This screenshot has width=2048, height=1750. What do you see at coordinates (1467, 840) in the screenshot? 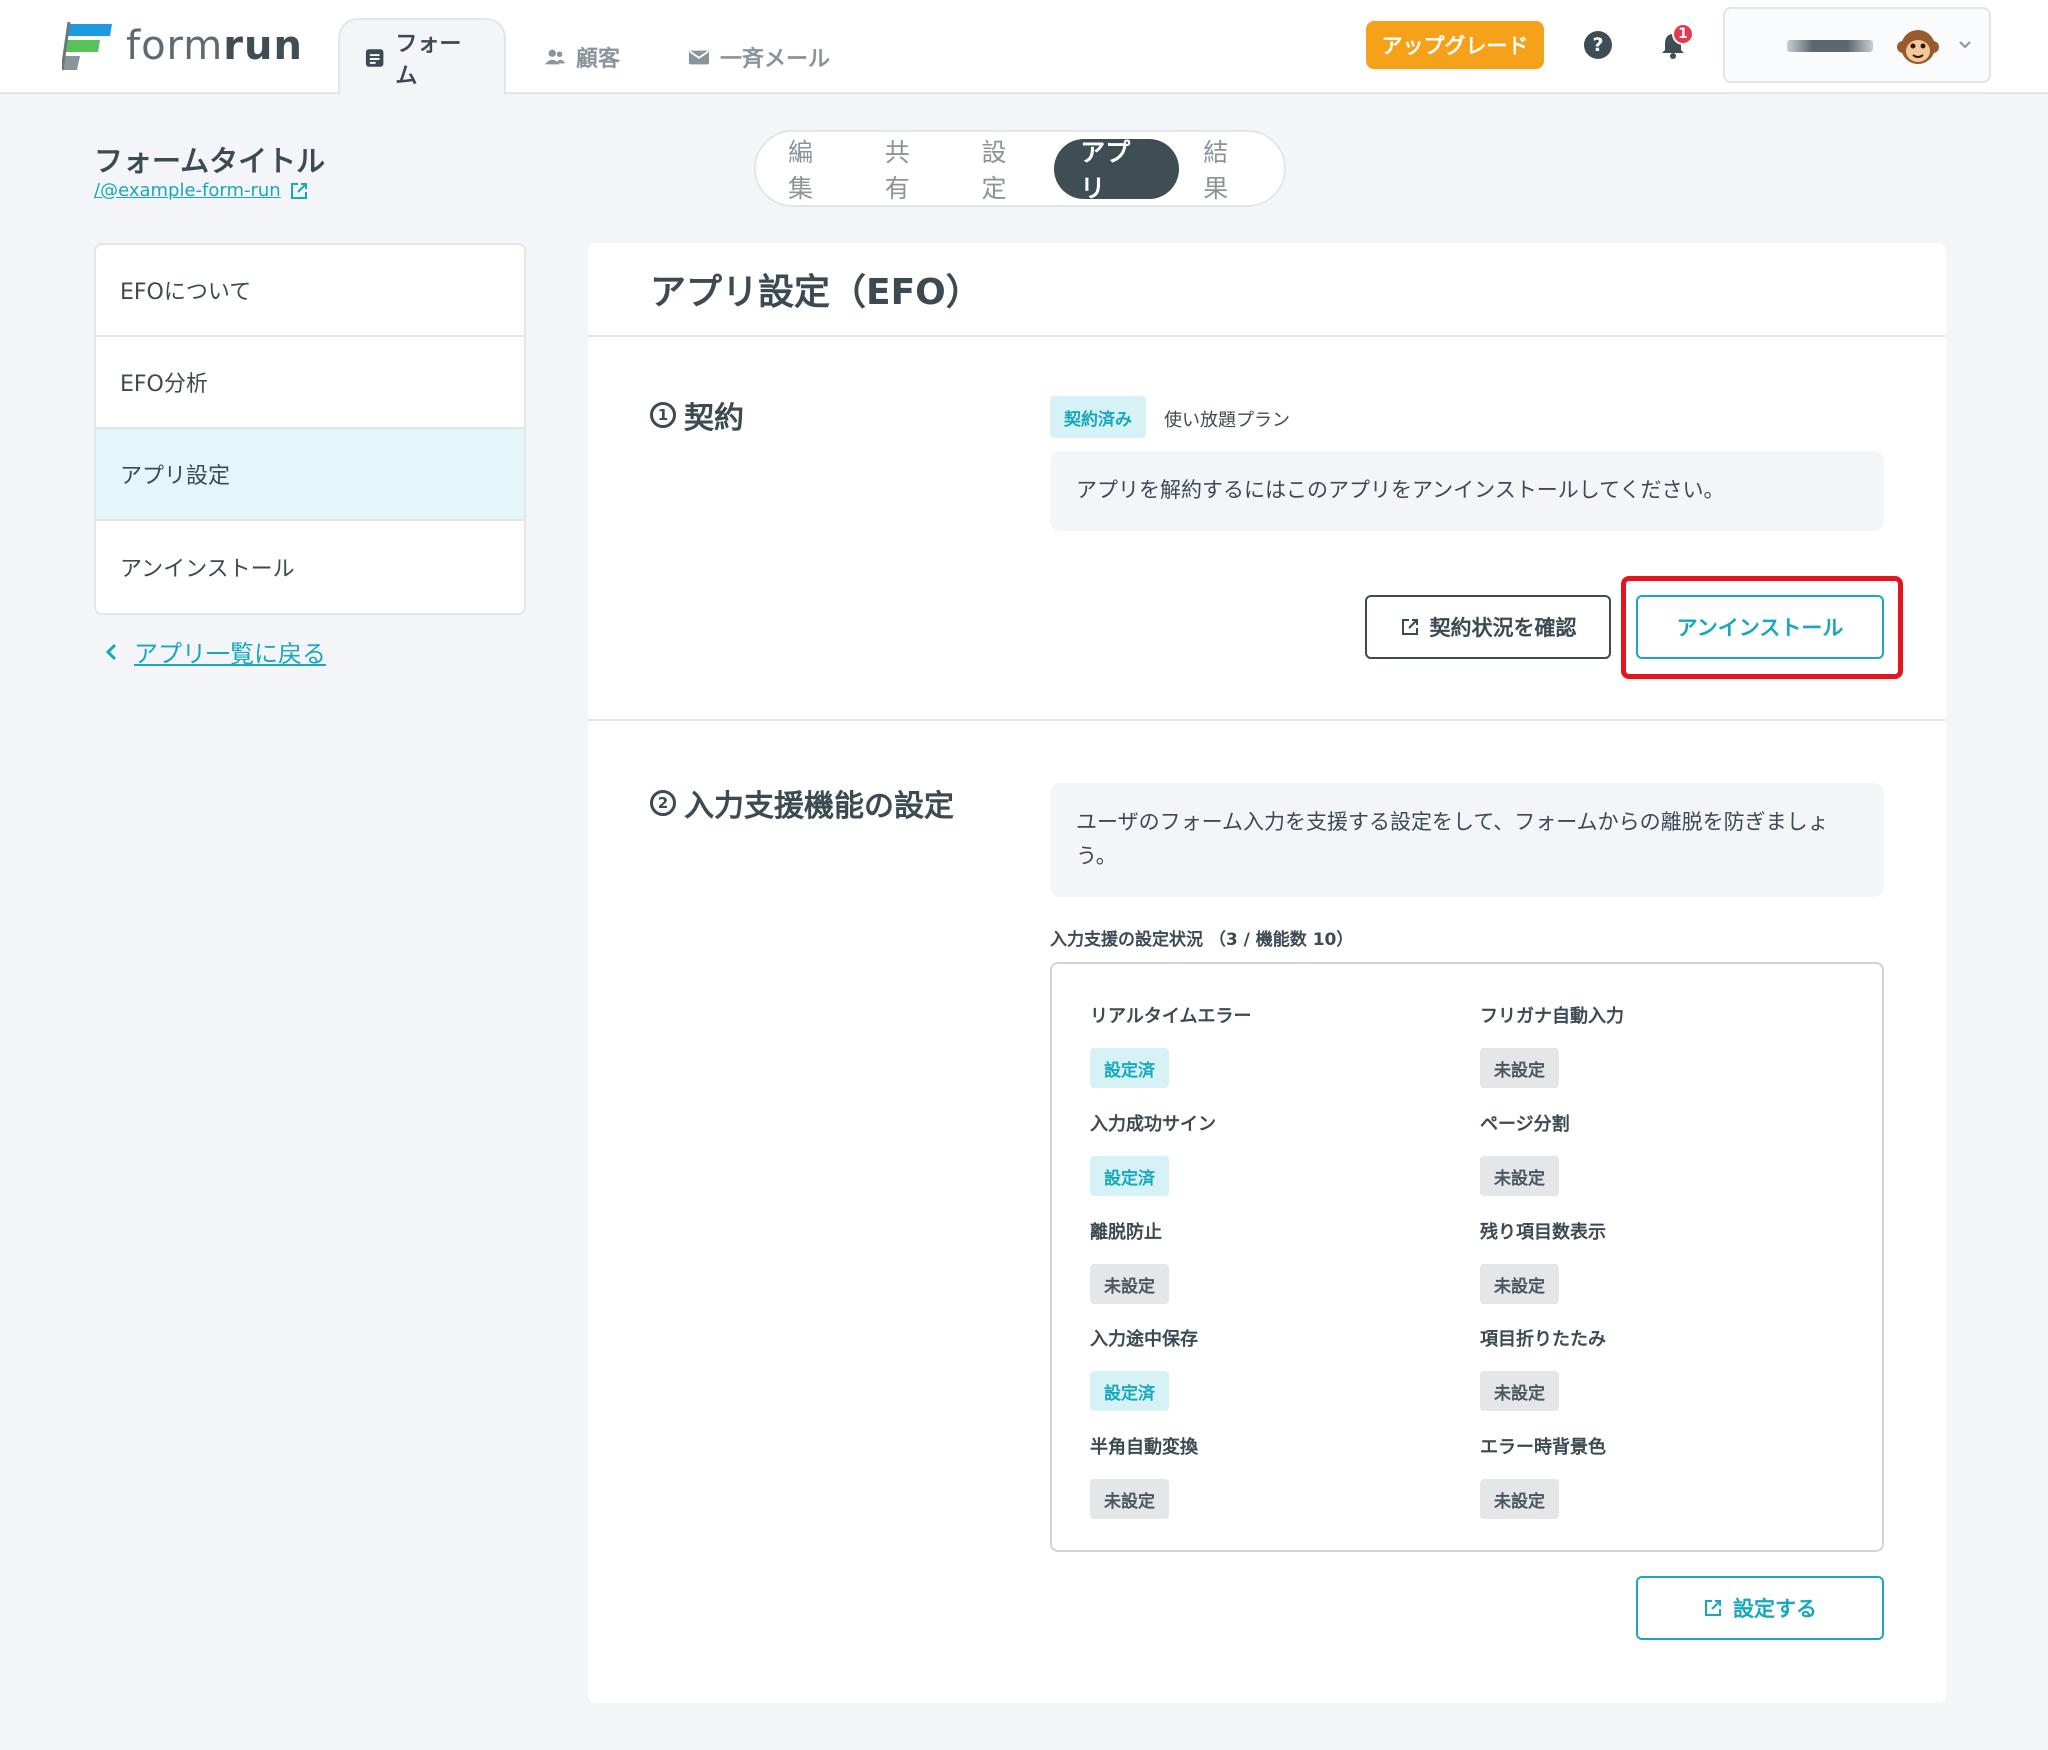
I see `input-assist-note: ユーザのフォーム入力を支援する設定をして、フォームからの離脱を防ぎましょう。` at bounding box center [1467, 840].